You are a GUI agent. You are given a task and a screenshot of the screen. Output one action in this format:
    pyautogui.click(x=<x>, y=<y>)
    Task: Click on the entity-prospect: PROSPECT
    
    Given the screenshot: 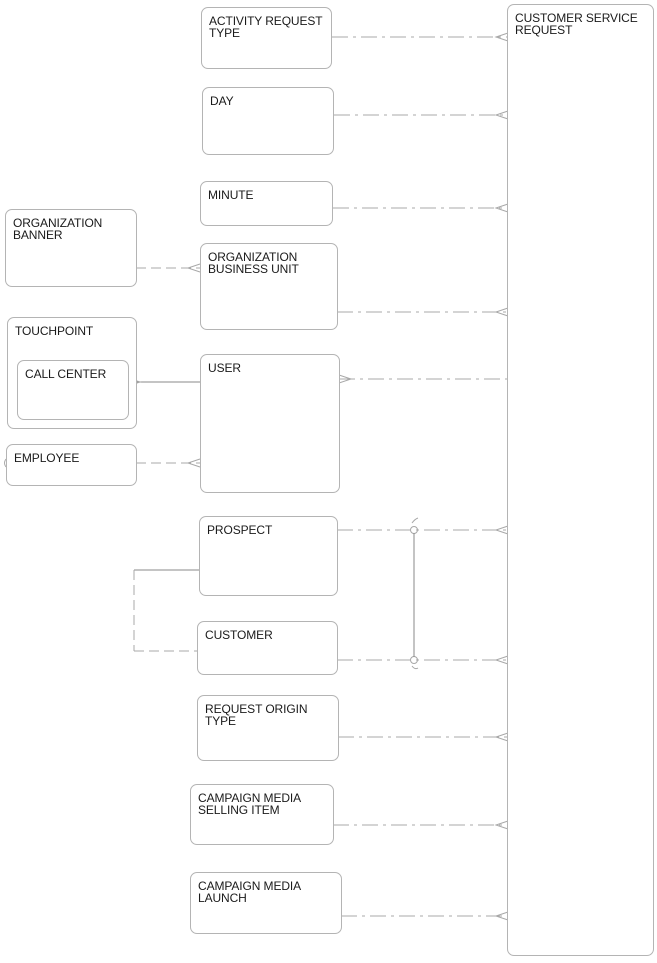 What is the action you would take?
    pyautogui.click(x=268, y=556)
    